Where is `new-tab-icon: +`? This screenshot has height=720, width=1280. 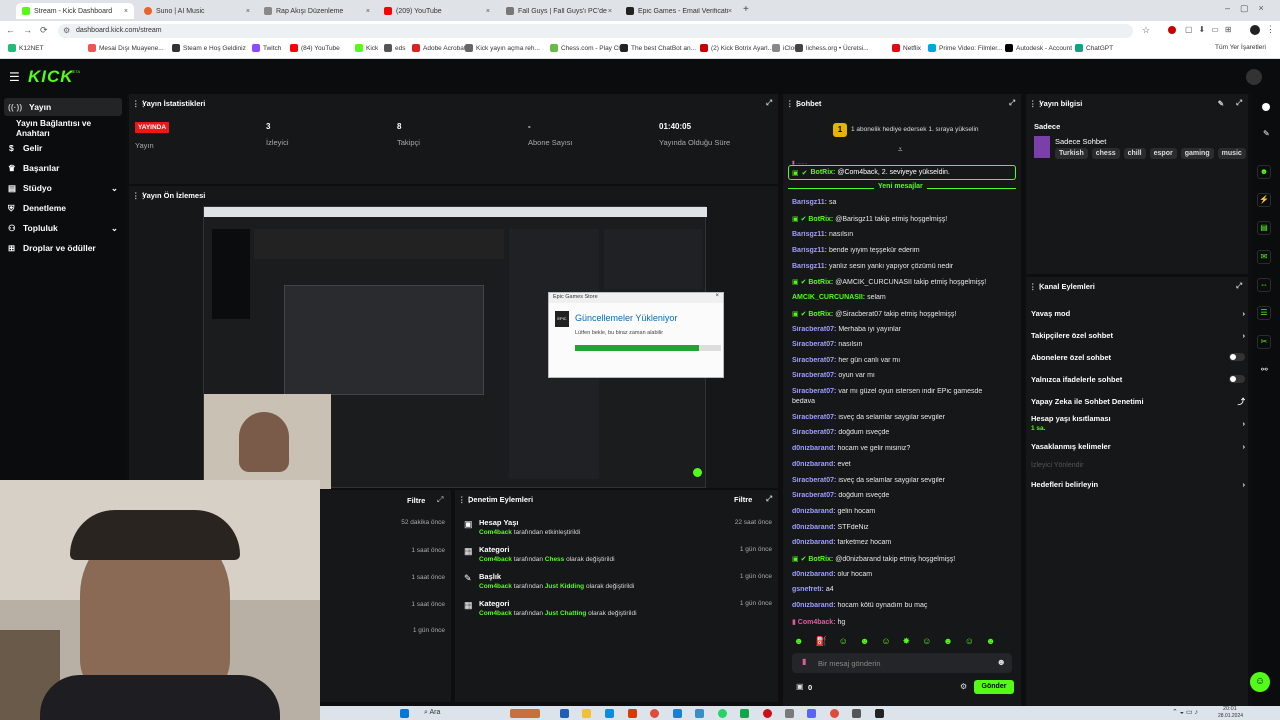
new-tab-icon: + is located at coordinates (746, 9).